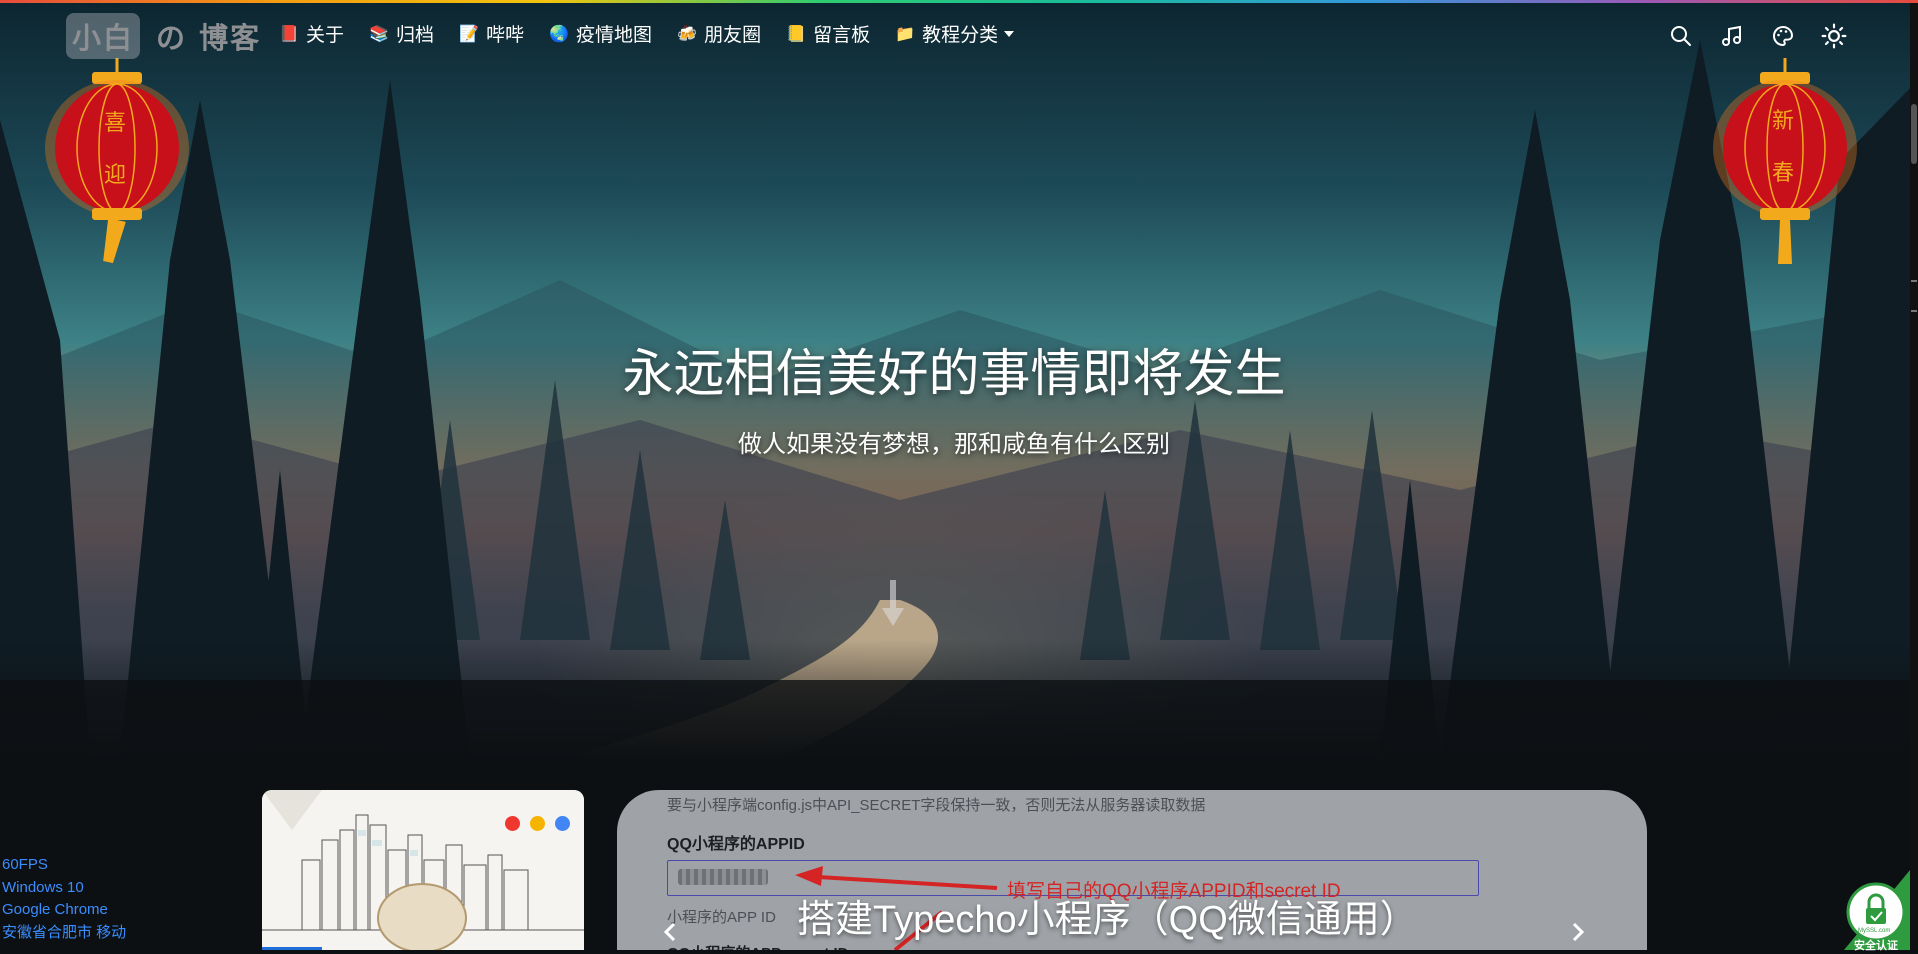  What do you see at coordinates (757, 946) in the screenshot?
I see `secret-label: QQ小程序的APP secret ID` at bounding box center [757, 946].